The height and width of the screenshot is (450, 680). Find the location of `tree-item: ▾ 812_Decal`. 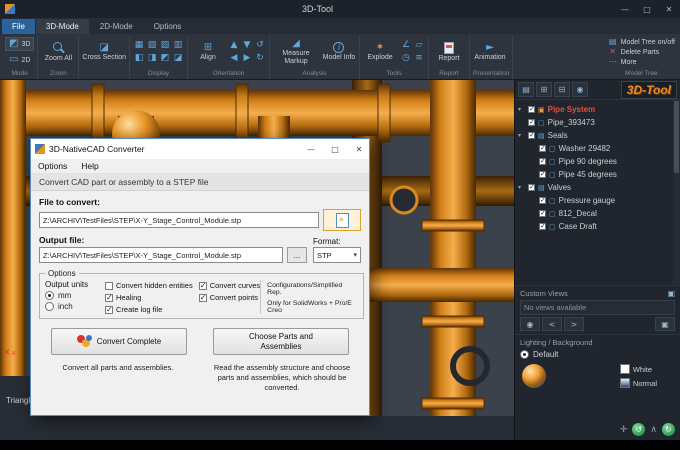

tree-item: ▾ 812_Decal is located at coordinates (594, 213).